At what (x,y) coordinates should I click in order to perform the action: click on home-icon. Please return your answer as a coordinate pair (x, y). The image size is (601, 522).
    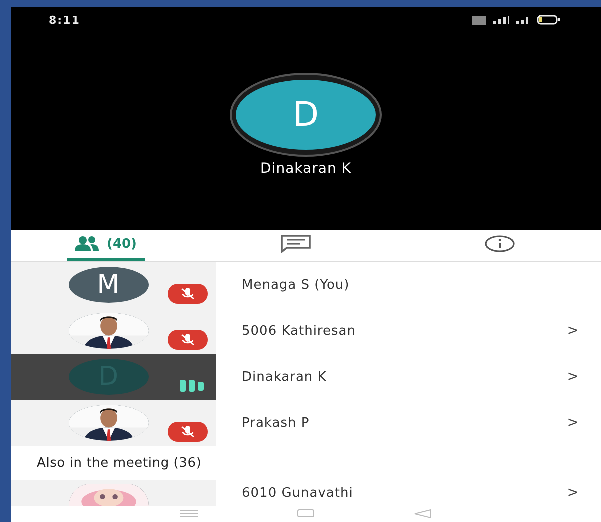
    Looking at the image, I should click on (305, 513).